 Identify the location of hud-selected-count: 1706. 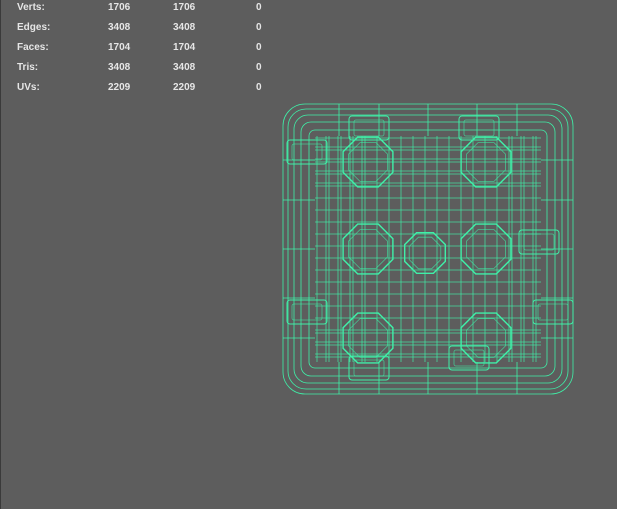
(184, 7).